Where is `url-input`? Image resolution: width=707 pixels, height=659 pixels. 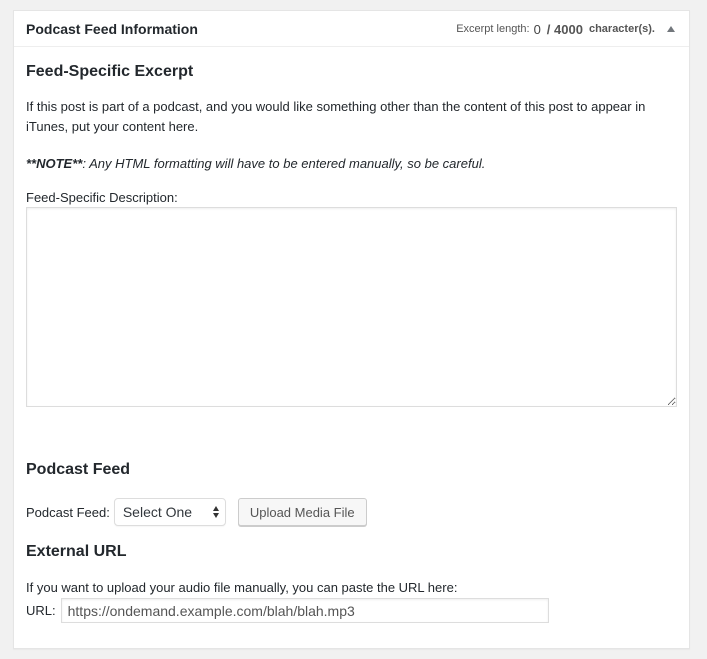 url-input is located at coordinates (304, 610).